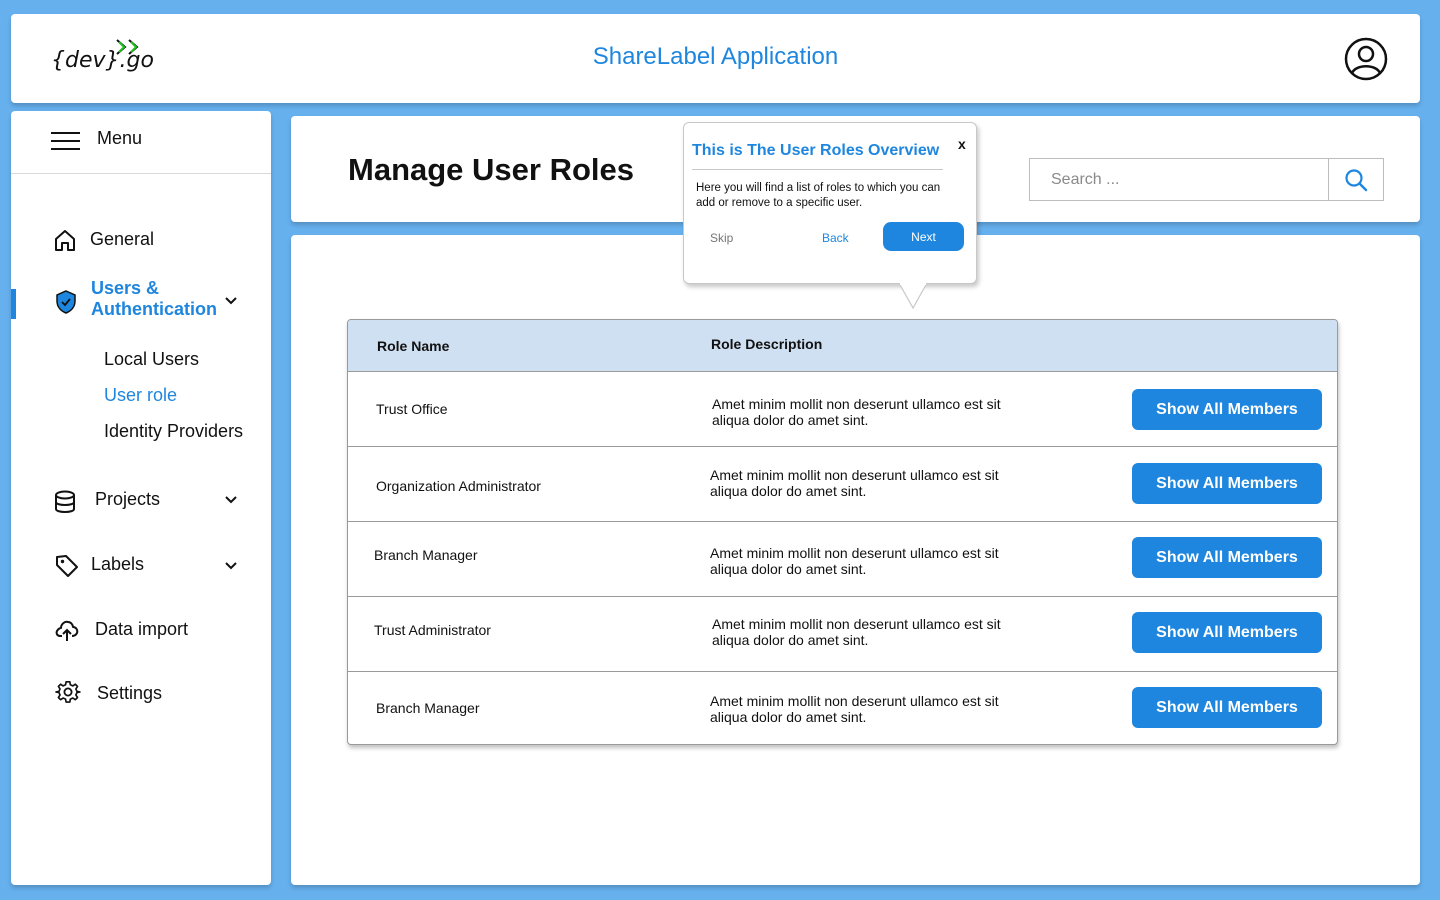  What do you see at coordinates (154, 309) in the screenshot?
I see `users-label-line2: Authentication` at bounding box center [154, 309].